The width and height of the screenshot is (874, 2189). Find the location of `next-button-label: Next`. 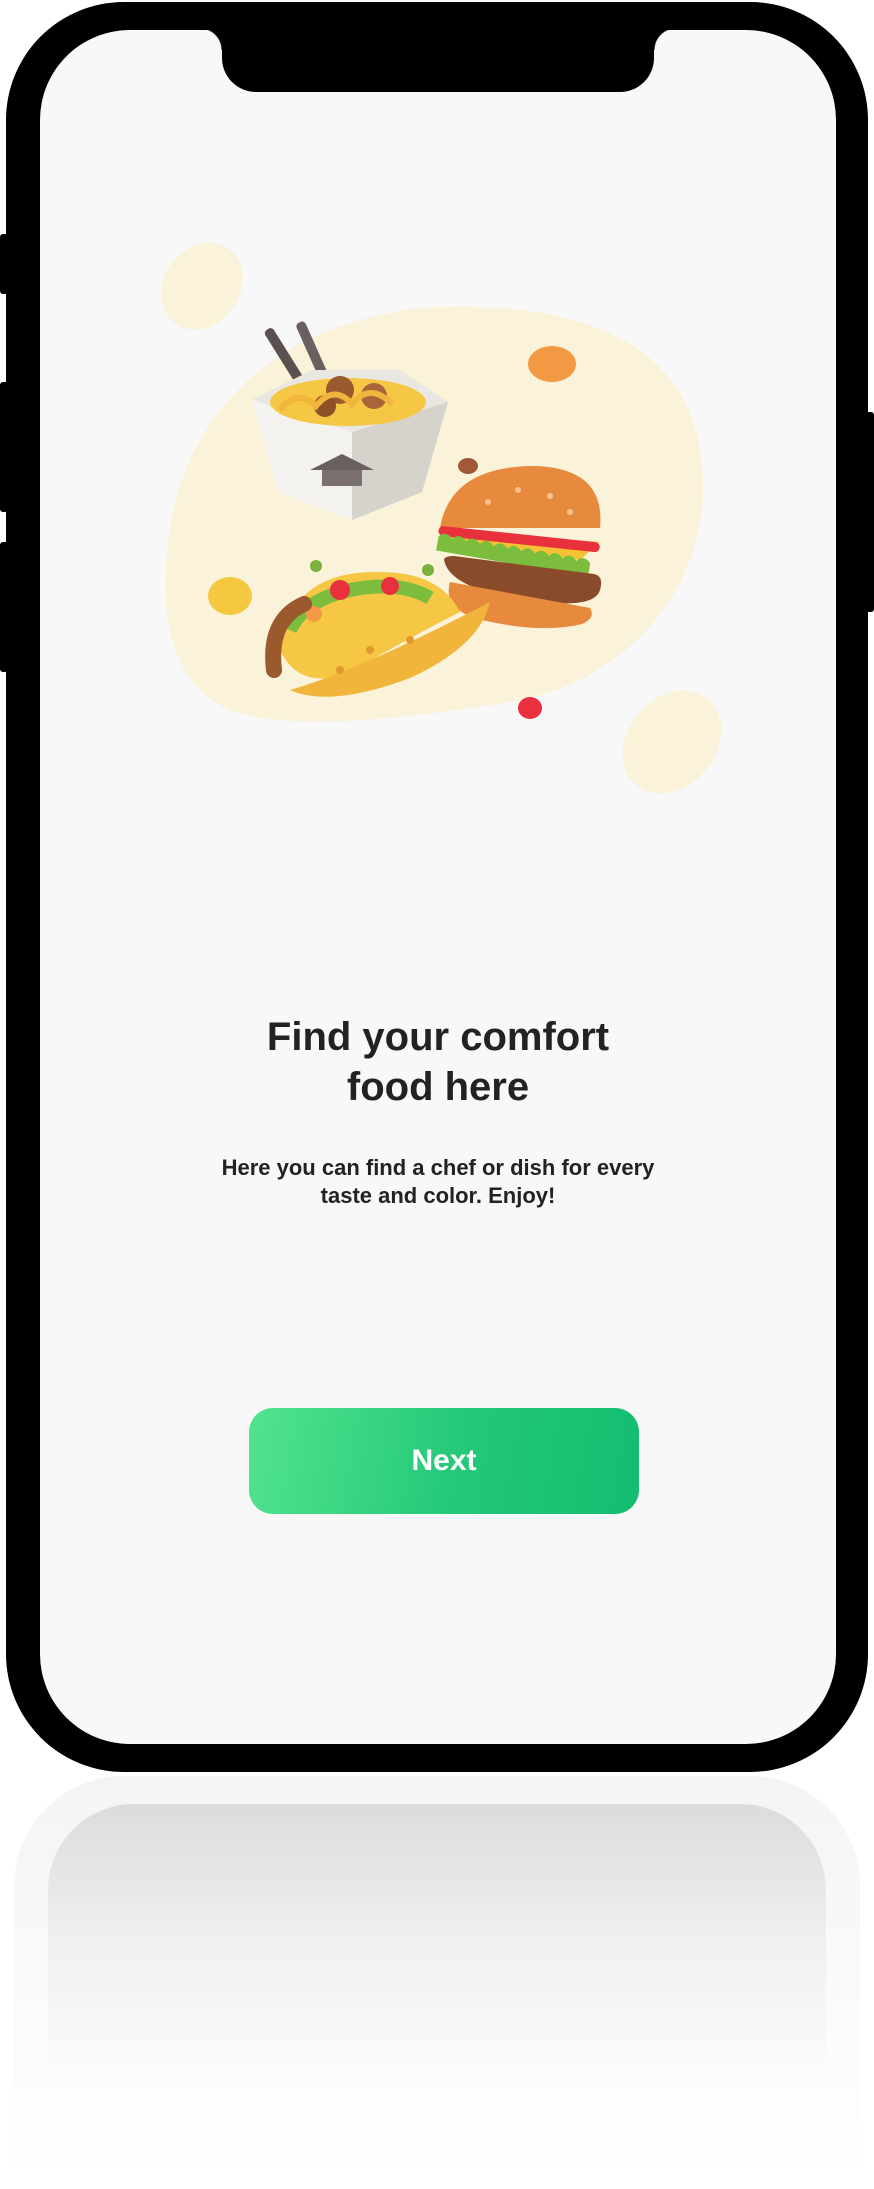

next-button-label: Next is located at coordinates (444, 1460).